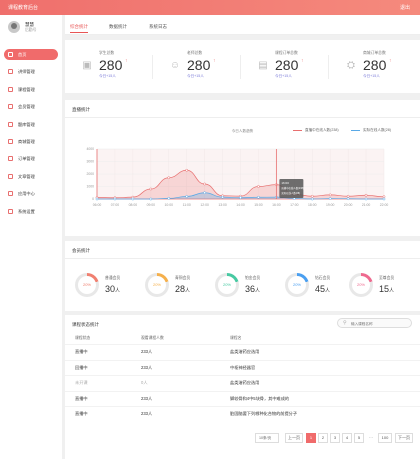 Image resolution: width=420 pixels, height=459 pixels. I want to click on page-button: 1, so click(311, 438).